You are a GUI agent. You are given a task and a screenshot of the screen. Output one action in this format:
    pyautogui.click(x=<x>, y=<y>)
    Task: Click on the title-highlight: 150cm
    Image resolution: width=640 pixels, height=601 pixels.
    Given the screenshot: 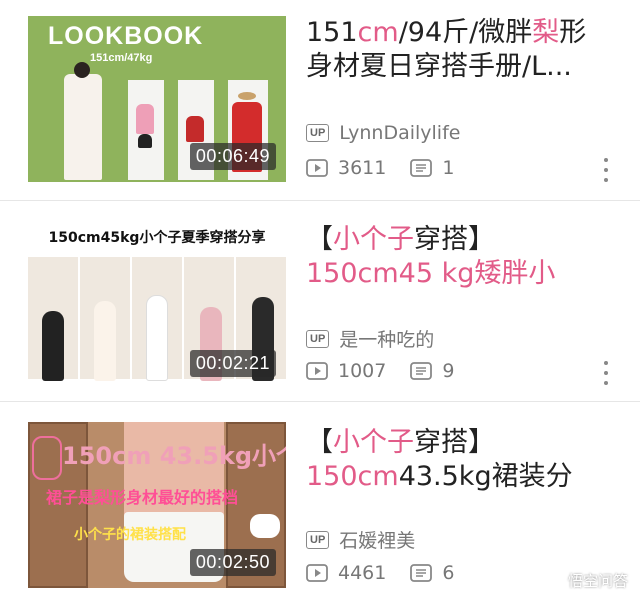 What is the action you would take?
    pyautogui.click(x=352, y=476)
    